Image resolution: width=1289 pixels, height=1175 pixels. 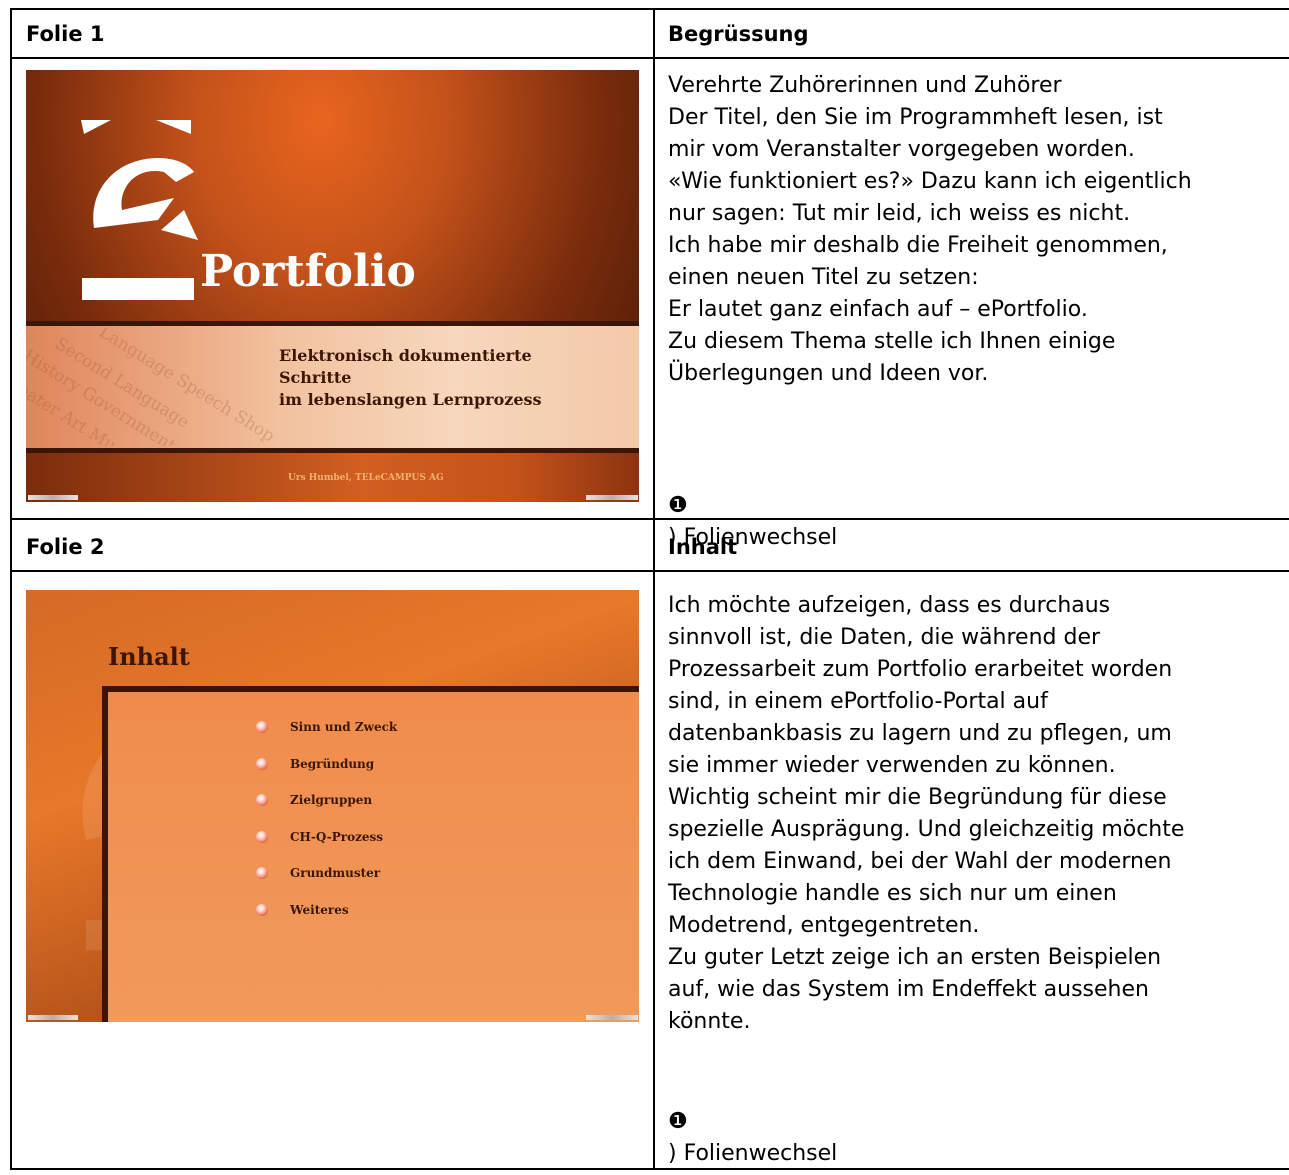 What do you see at coordinates (332, 764) in the screenshot?
I see `slide-2-item-label: Begründung` at bounding box center [332, 764].